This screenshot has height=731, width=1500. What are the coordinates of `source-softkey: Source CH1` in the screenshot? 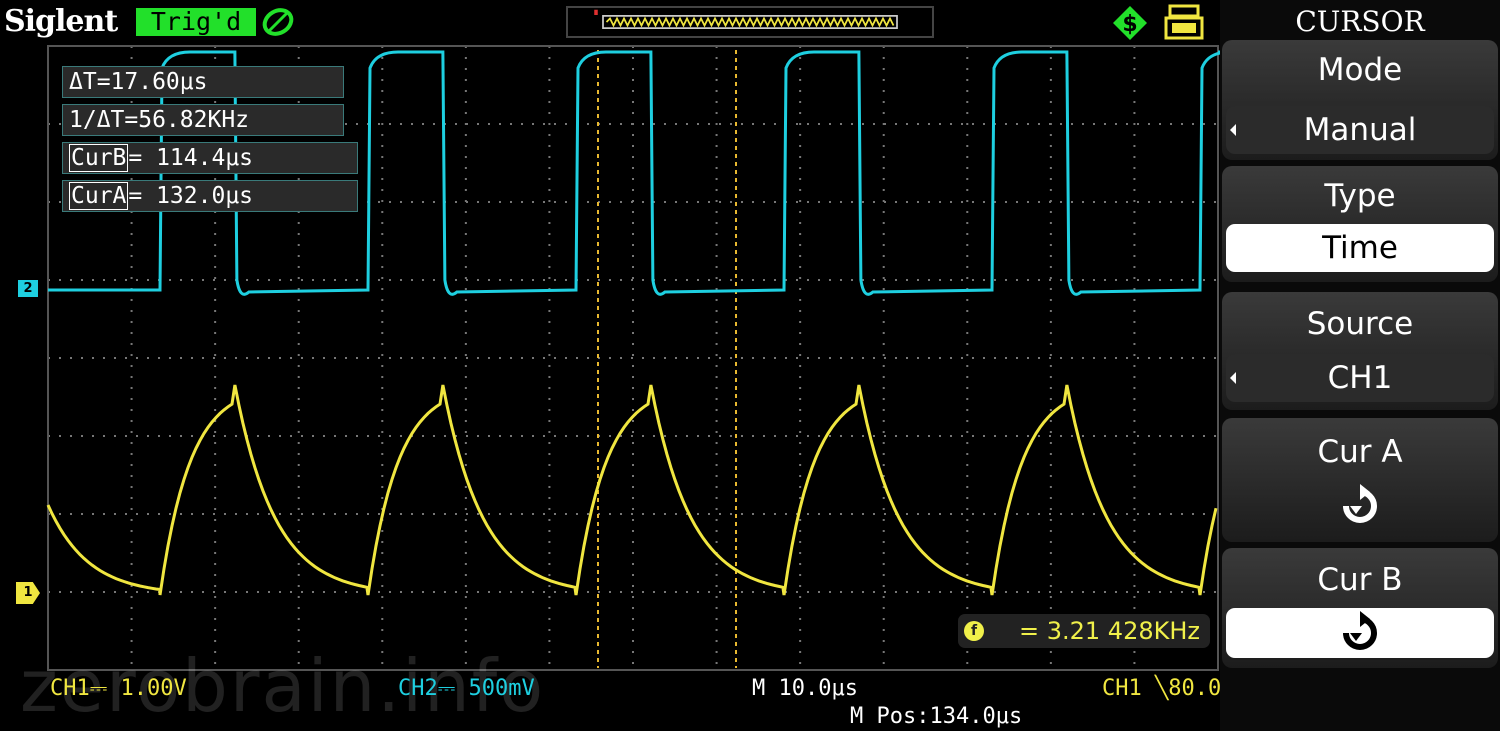 It's located at (1360, 351).